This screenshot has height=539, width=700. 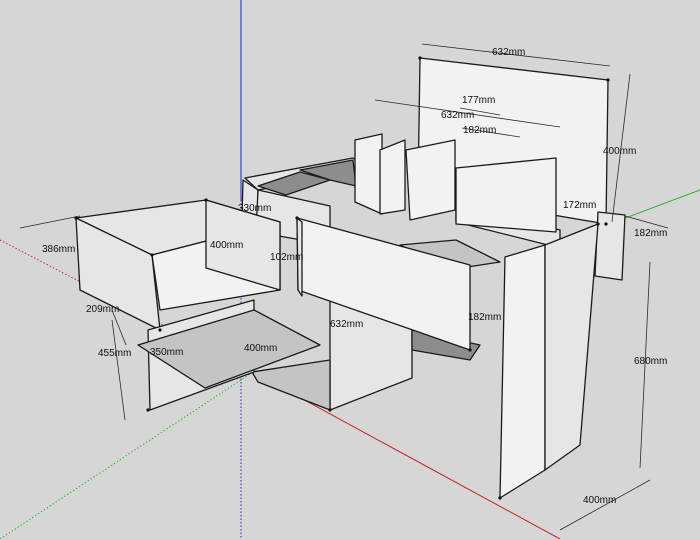 What do you see at coordinates (484, 317) in the screenshot?
I see `dim-front-height: 182mm` at bounding box center [484, 317].